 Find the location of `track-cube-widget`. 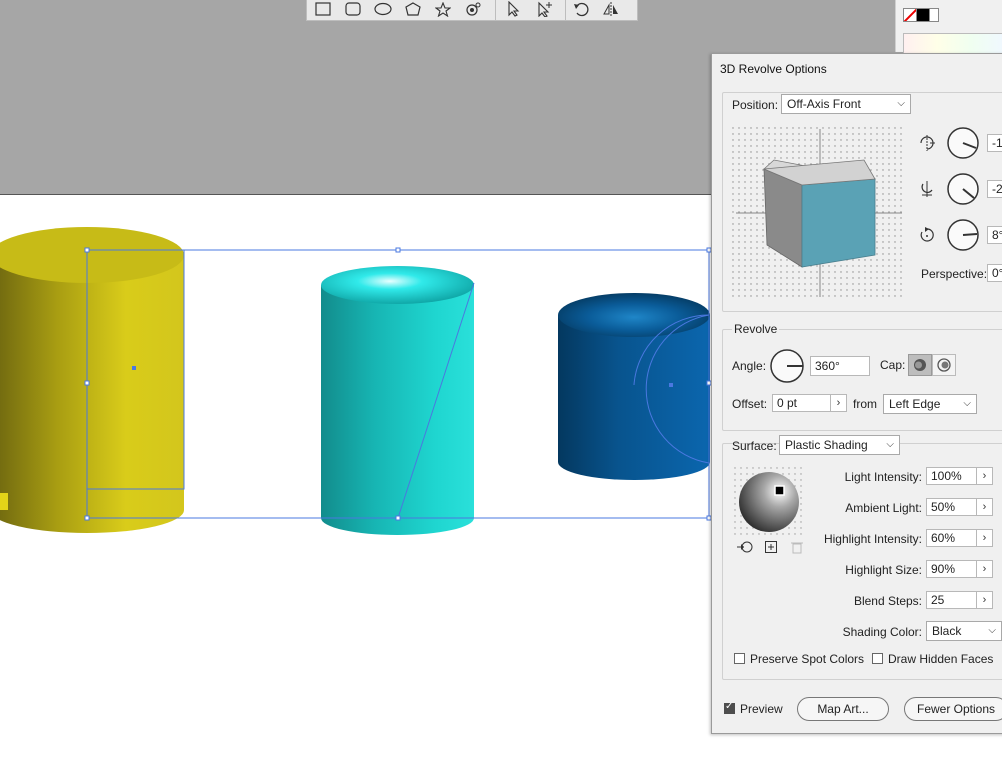

track-cube-widget is located at coordinates (819, 213).